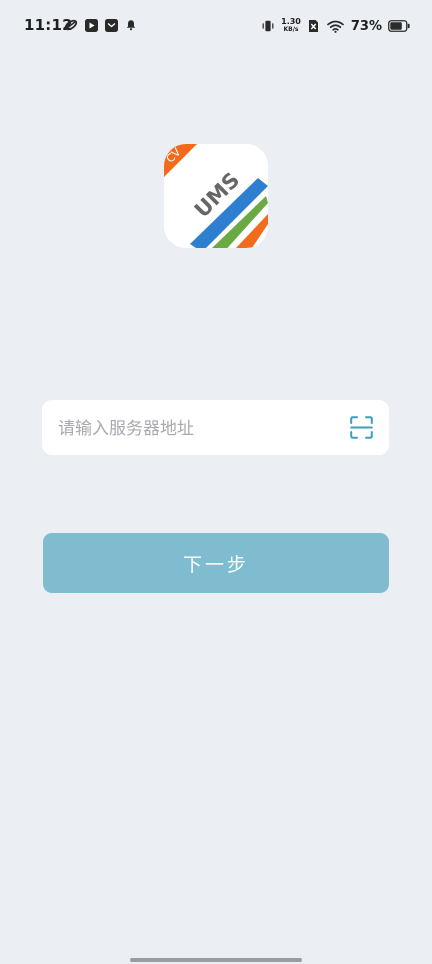  I want to click on status-bar: 11:12 1.30 KB/s 73%, so click(216, 26).